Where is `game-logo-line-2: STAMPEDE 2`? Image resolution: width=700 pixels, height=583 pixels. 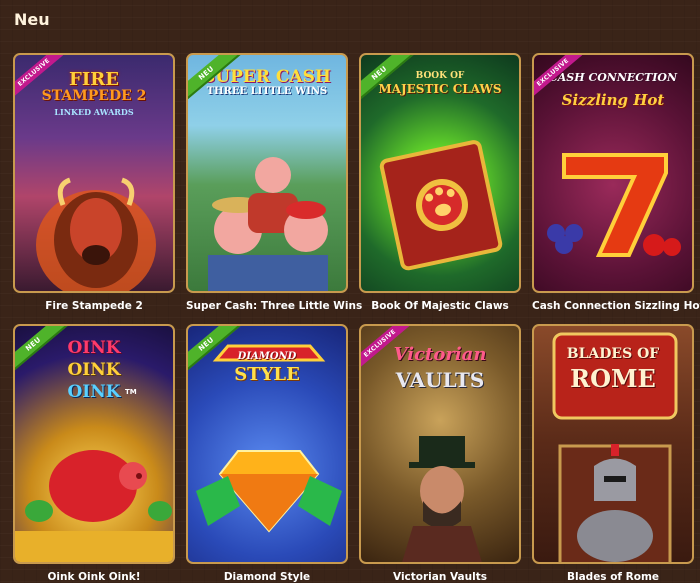 game-logo-line-2: STAMPEDE 2 is located at coordinates (94, 96).